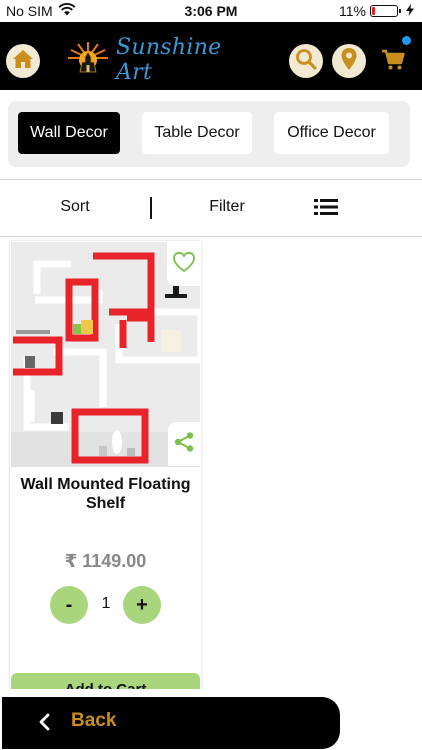  I want to click on heart-icon, so click(184, 264).